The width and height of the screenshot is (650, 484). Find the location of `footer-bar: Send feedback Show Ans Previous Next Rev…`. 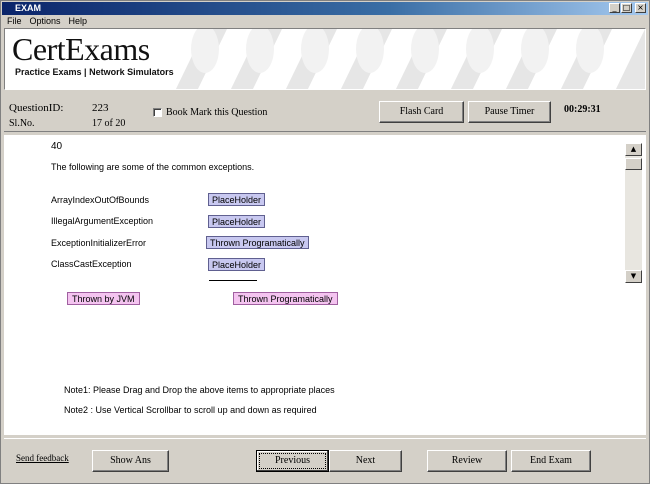

footer-bar: Send feedback Show Ans Previous Next Rev… is located at coordinates (325, 460).